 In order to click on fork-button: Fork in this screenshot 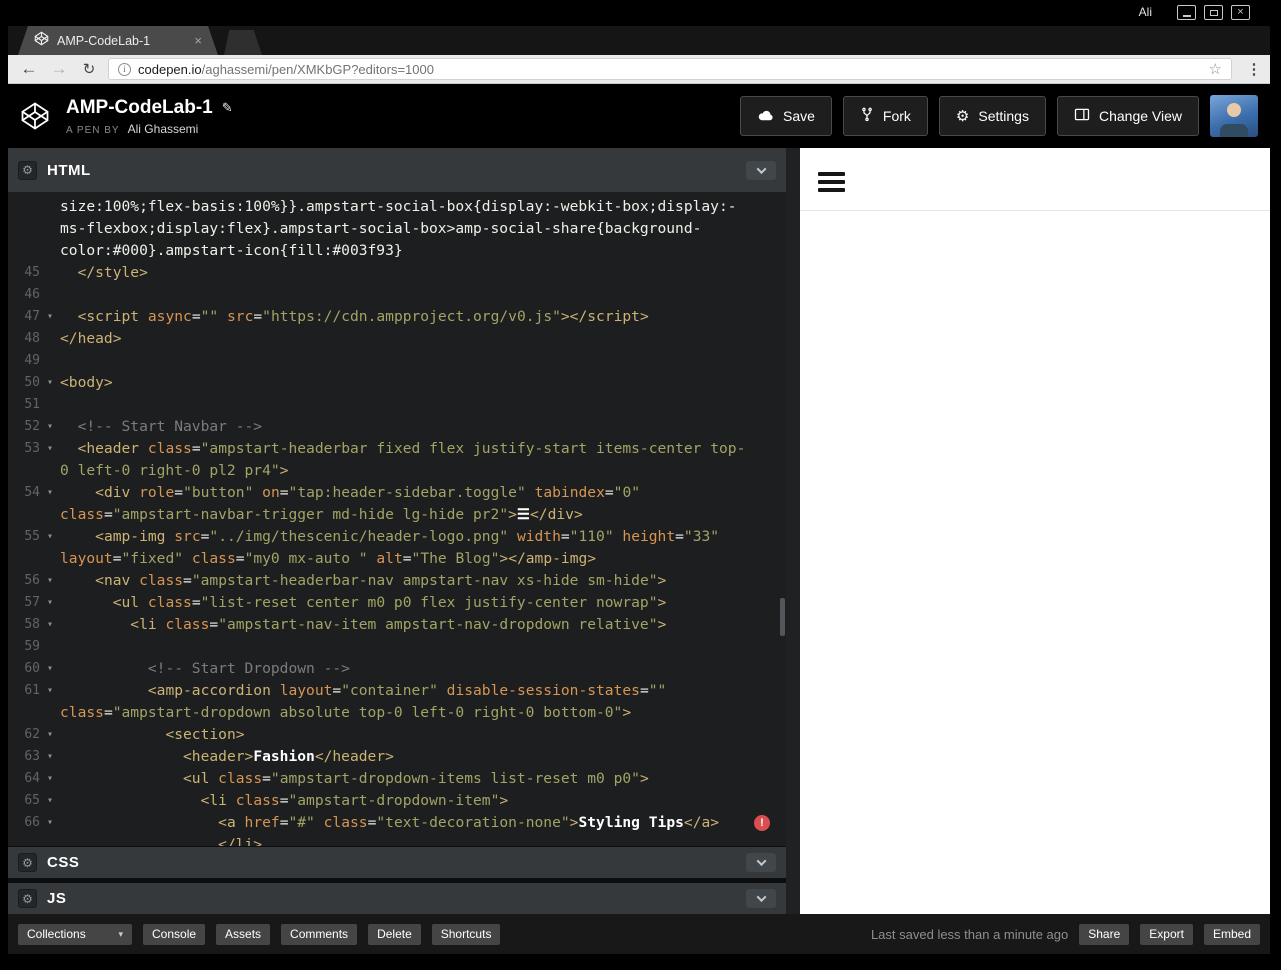, I will do `click(885, 116)`.